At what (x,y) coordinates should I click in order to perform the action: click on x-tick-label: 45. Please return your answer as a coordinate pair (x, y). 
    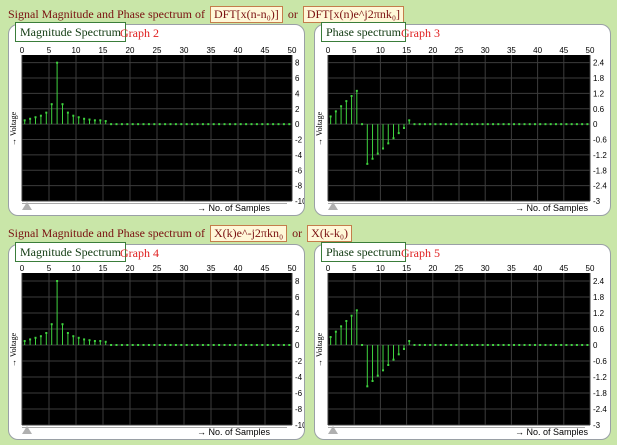
    Looking at the image, I should click on (563, 268).